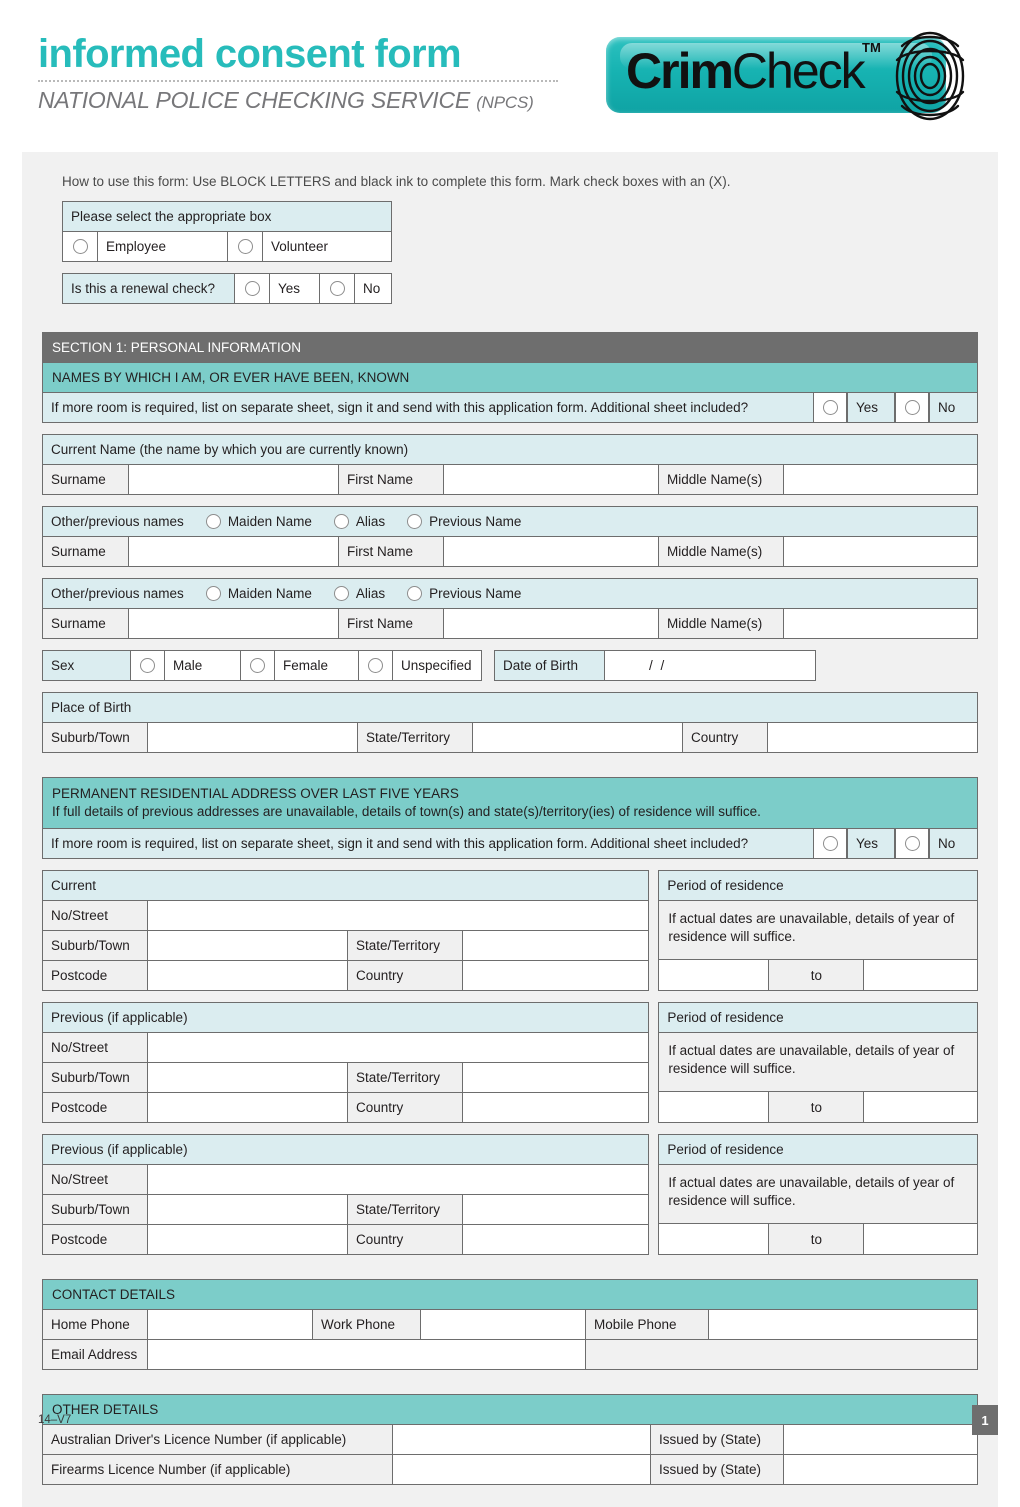  I want to click on mobile-phone-input, so click(843, 1324).